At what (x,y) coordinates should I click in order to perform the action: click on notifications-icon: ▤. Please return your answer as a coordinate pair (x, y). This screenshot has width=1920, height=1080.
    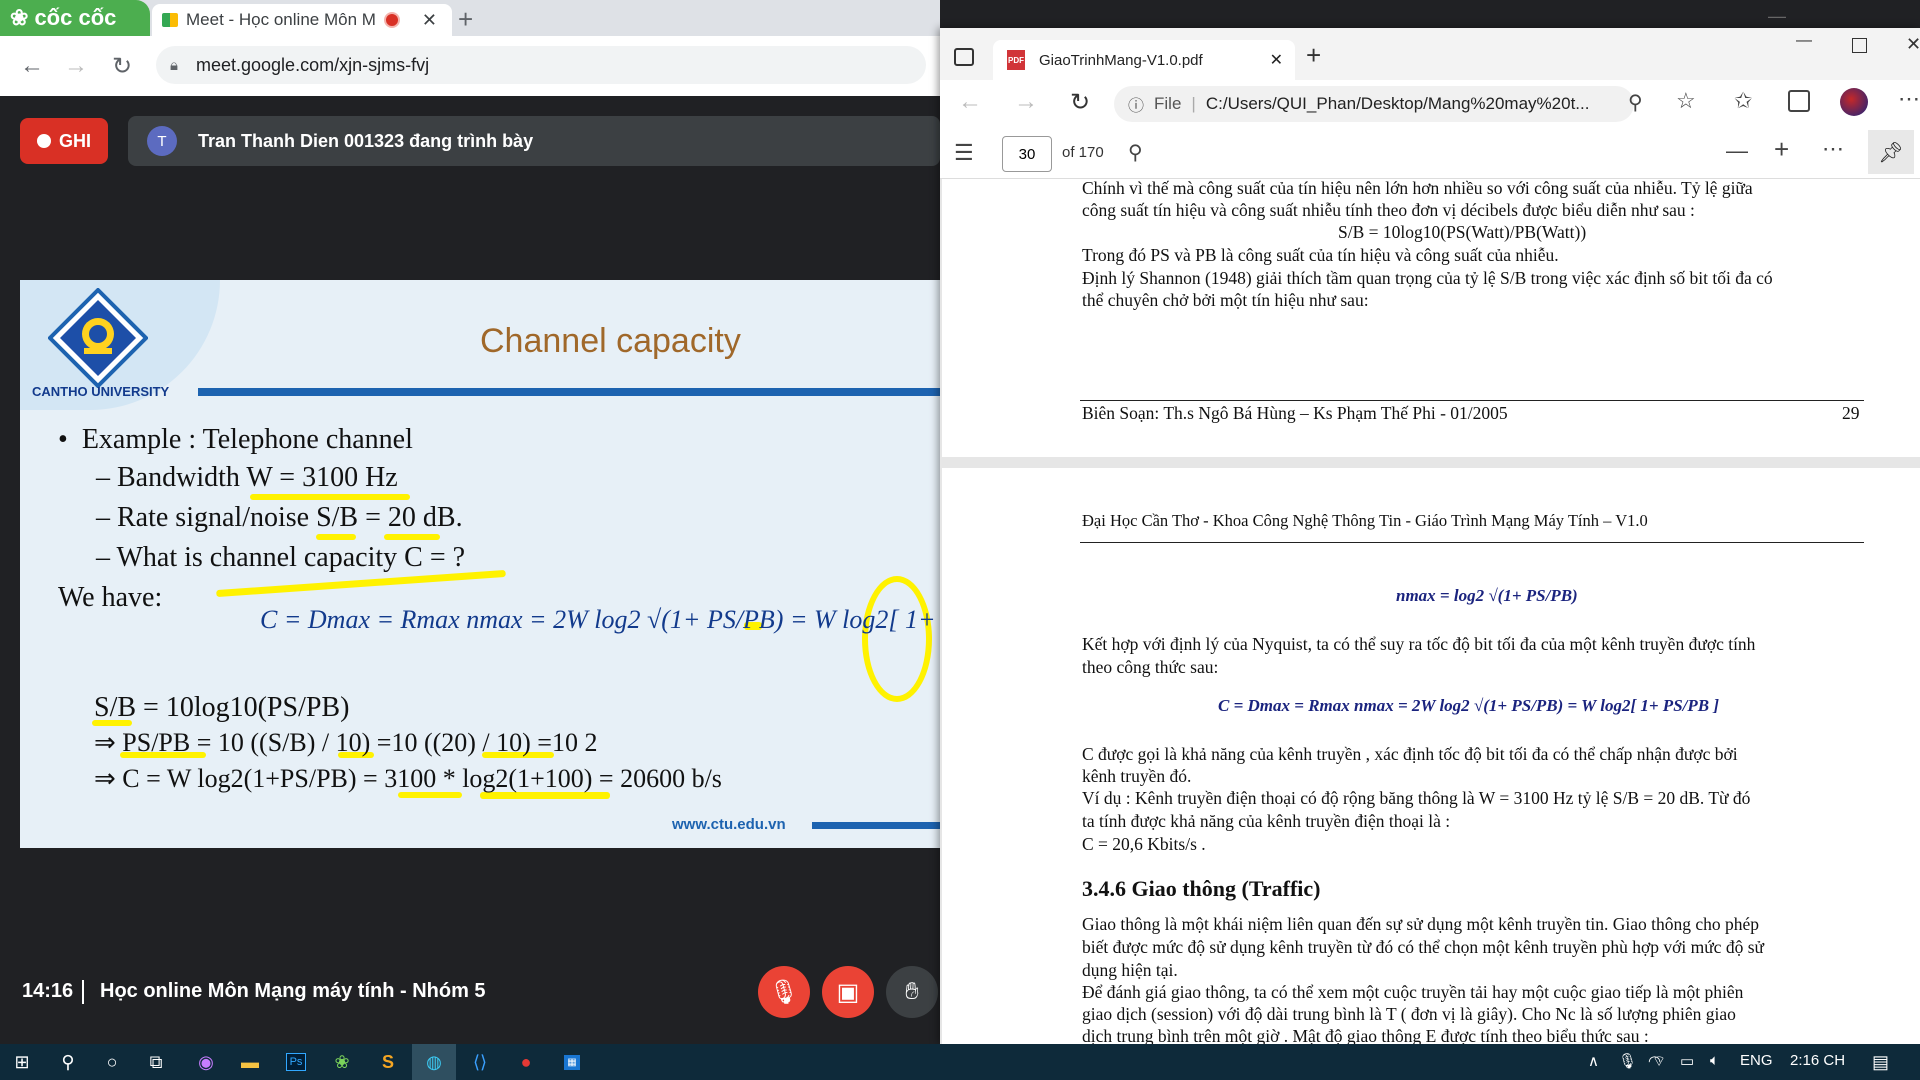
    Looking at the image, I should click on (1880, 1062).